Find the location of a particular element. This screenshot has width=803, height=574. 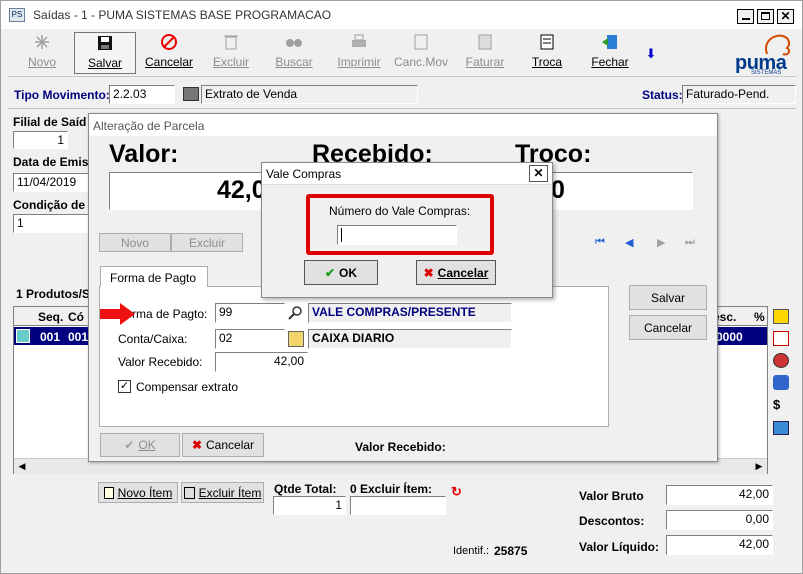

buscar-button: Buscar is located at coordinates (294, 53).